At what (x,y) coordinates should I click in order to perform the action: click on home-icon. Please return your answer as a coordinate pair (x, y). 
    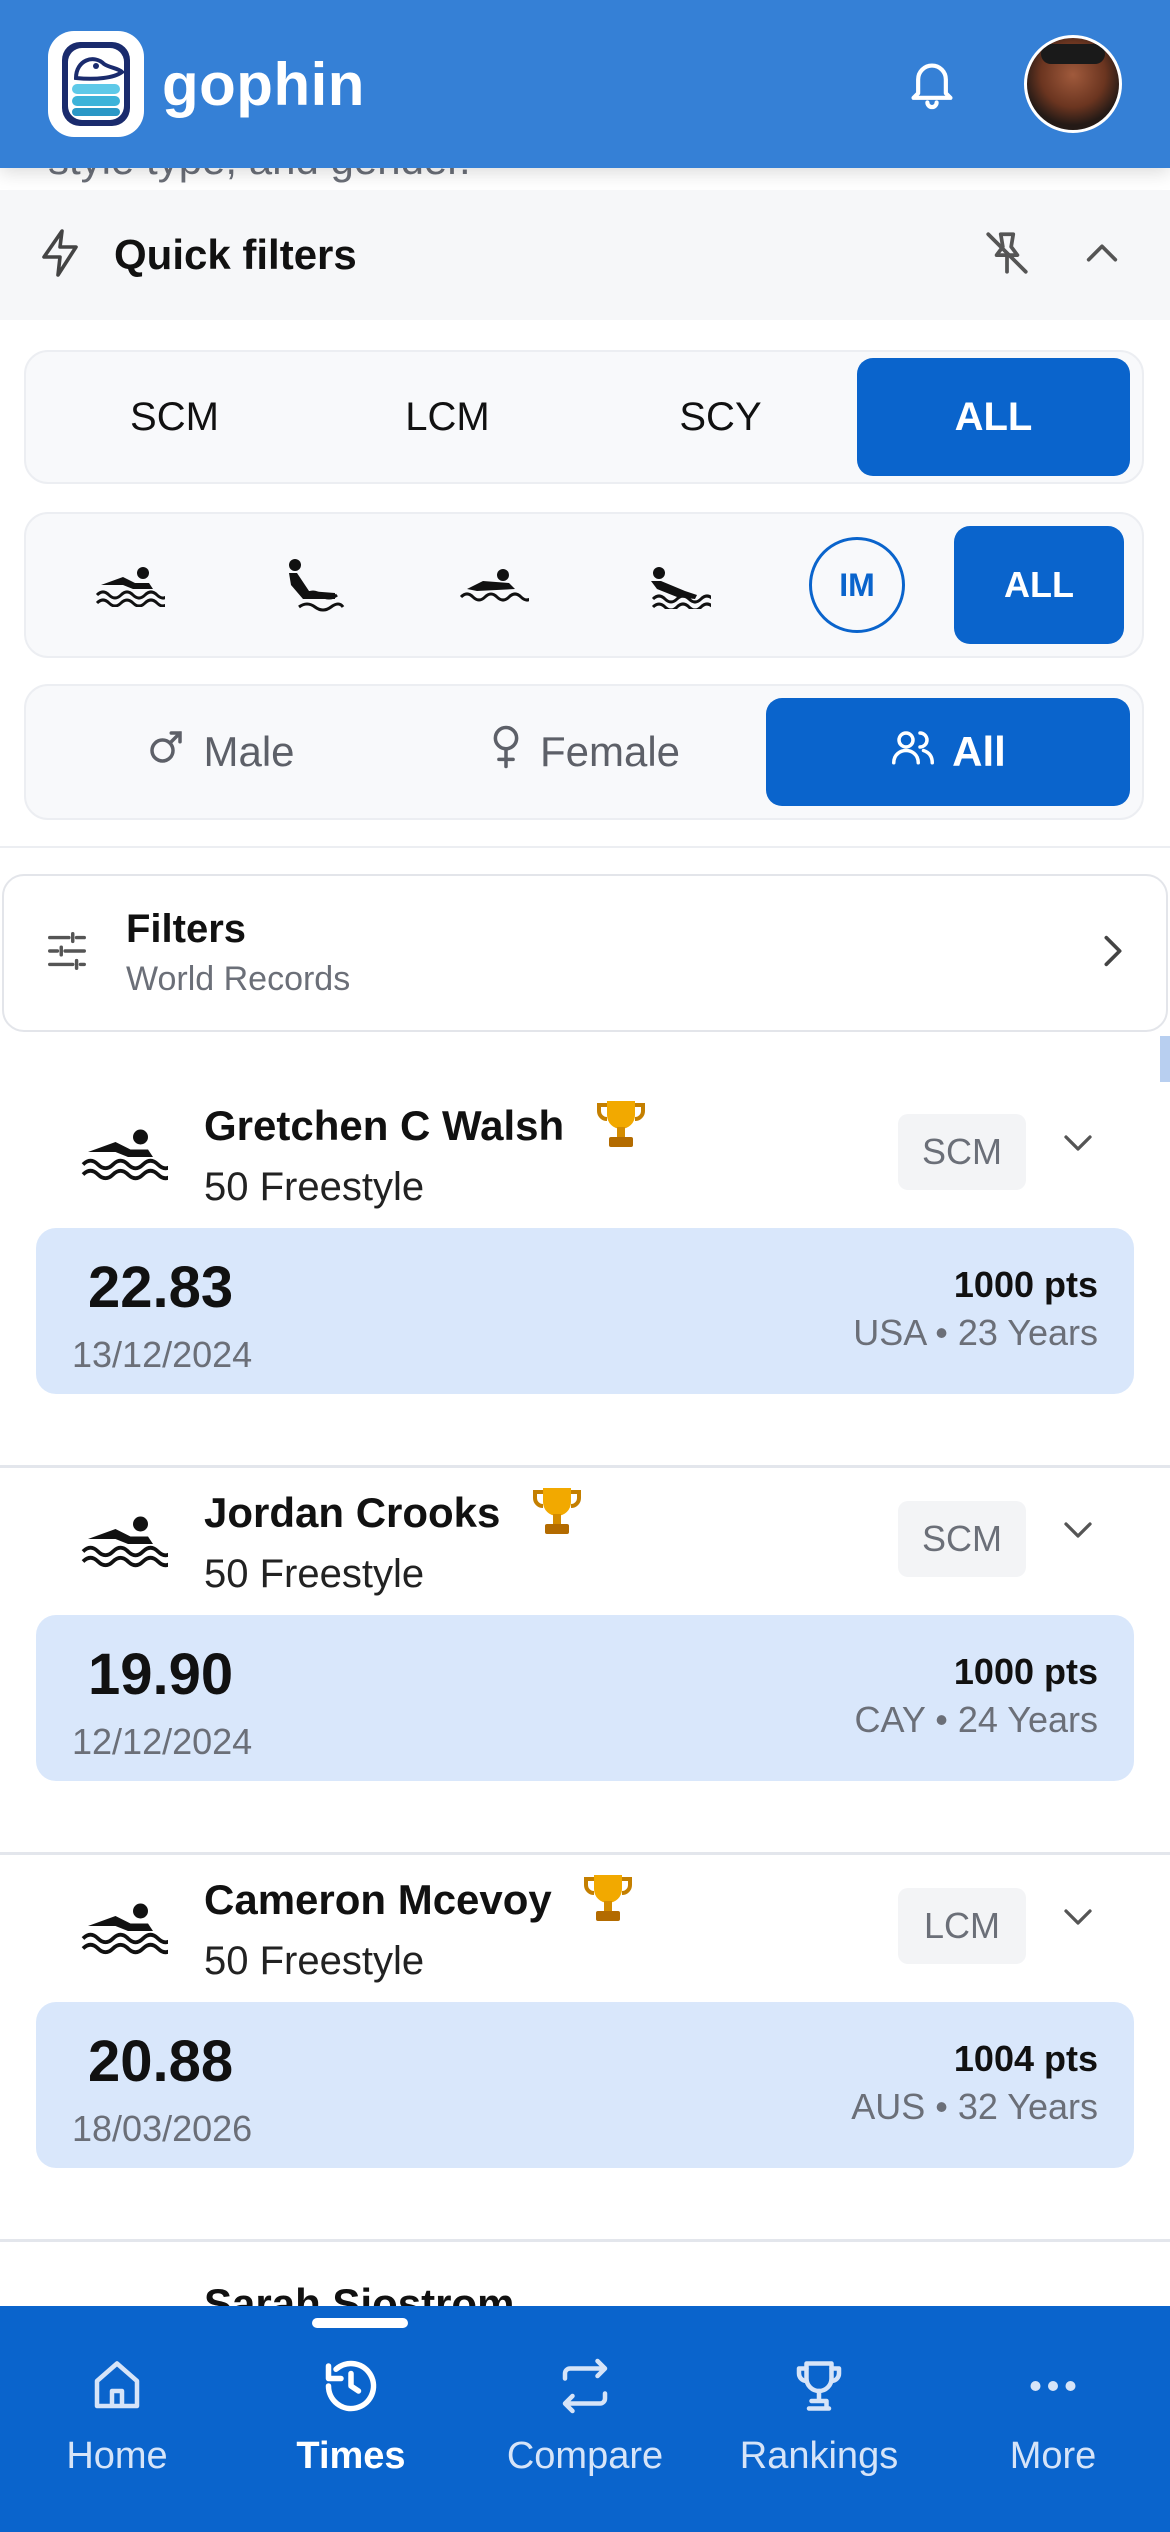
    Looking at the image, I should click on (117, 2388).